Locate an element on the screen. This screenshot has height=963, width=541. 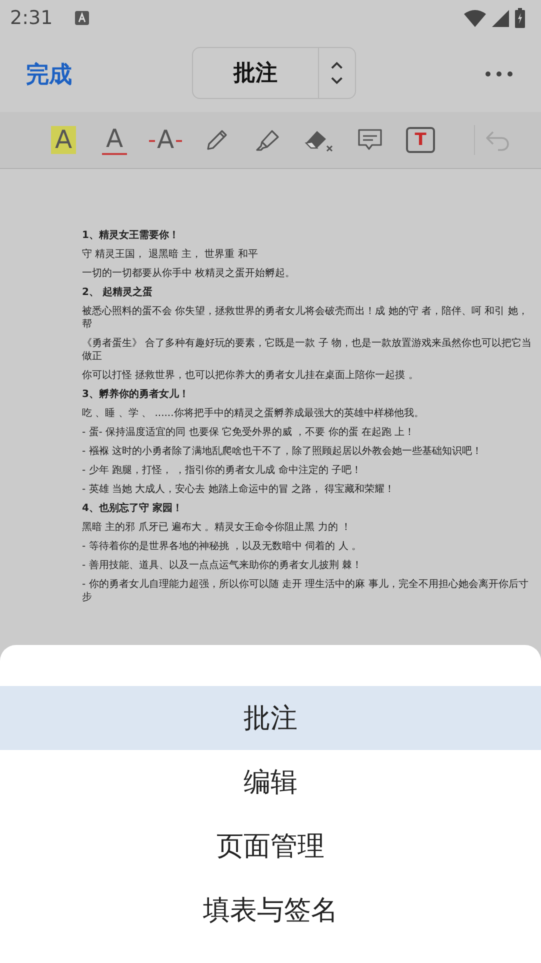
done-button: 完成 is located at coordinates (36, 74).